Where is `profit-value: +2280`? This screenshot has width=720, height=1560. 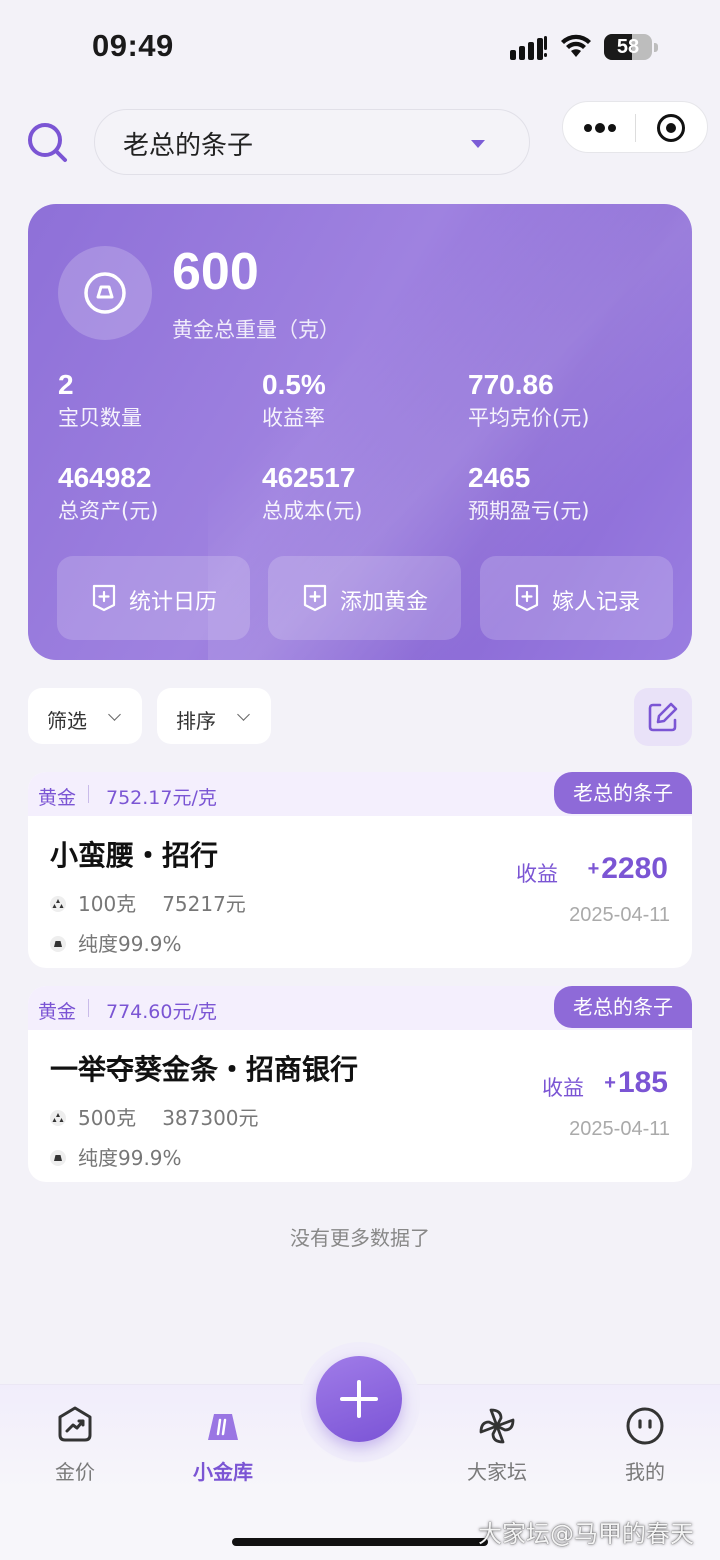 profit-value: +2280 is located at coordinates (608, 869).